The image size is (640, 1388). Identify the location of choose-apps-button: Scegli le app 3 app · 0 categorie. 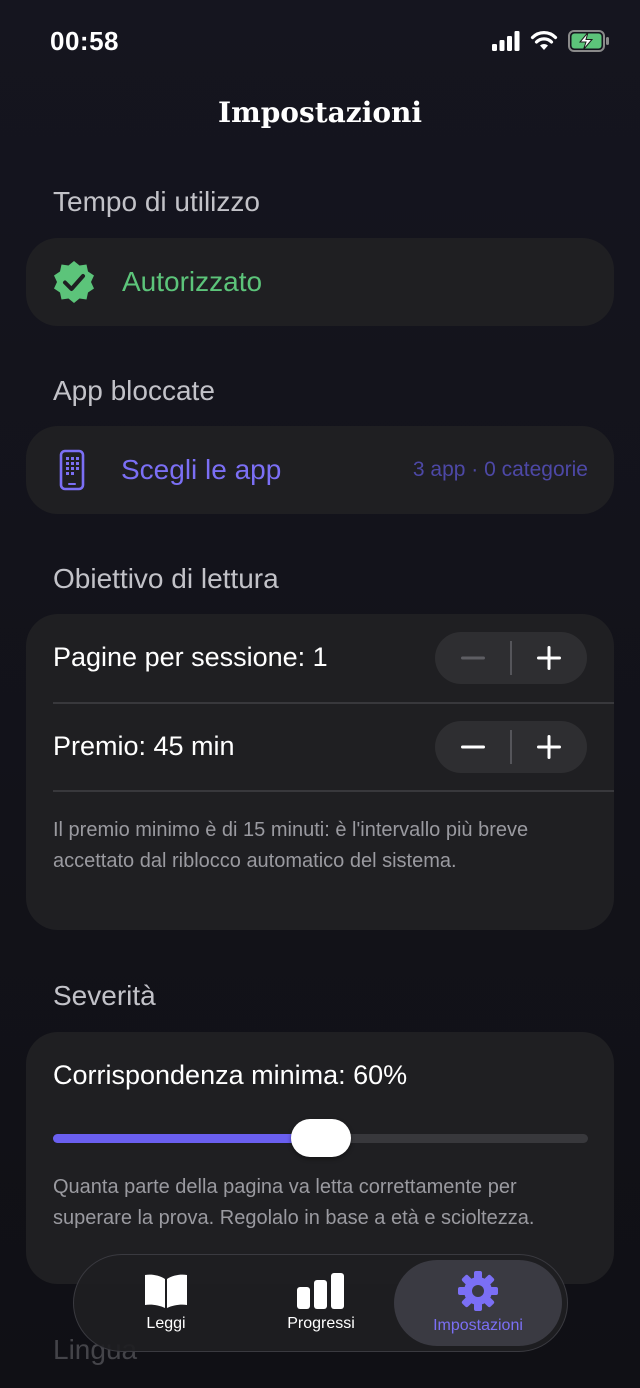
(320, 470).